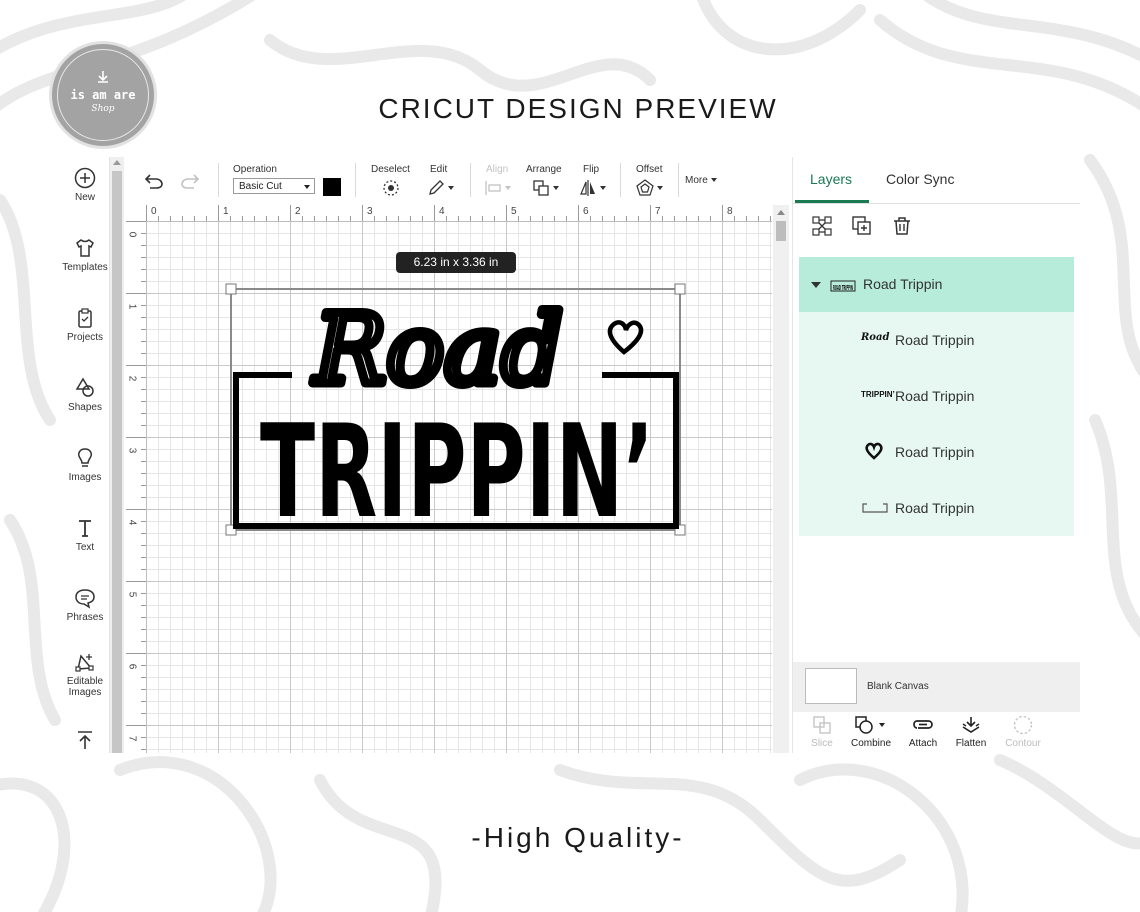 The height and width of the screenshot is (912, 1140). I want to click on layer-item: TRIPPIN’ Road Trippin, so click(936, 396).